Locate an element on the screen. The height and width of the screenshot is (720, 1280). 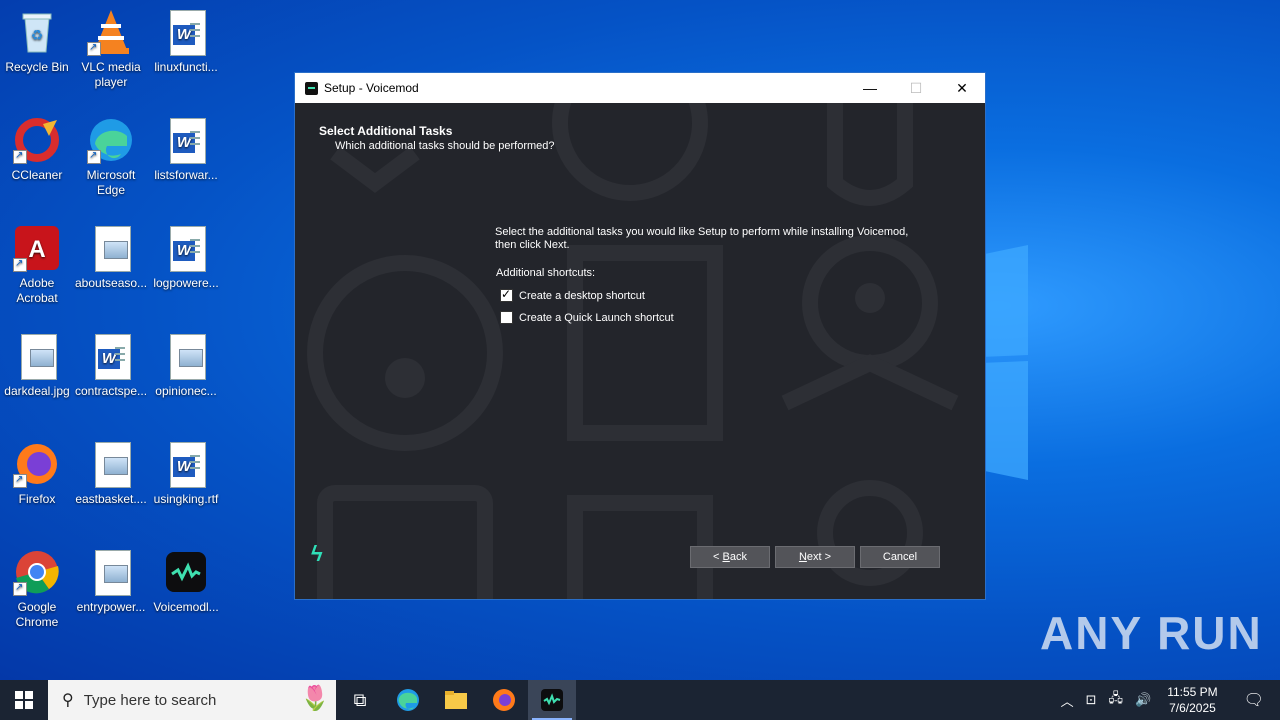
desktop-icon-microsoft-edge: Microsoft Edge is located at coordinates (111, 157).